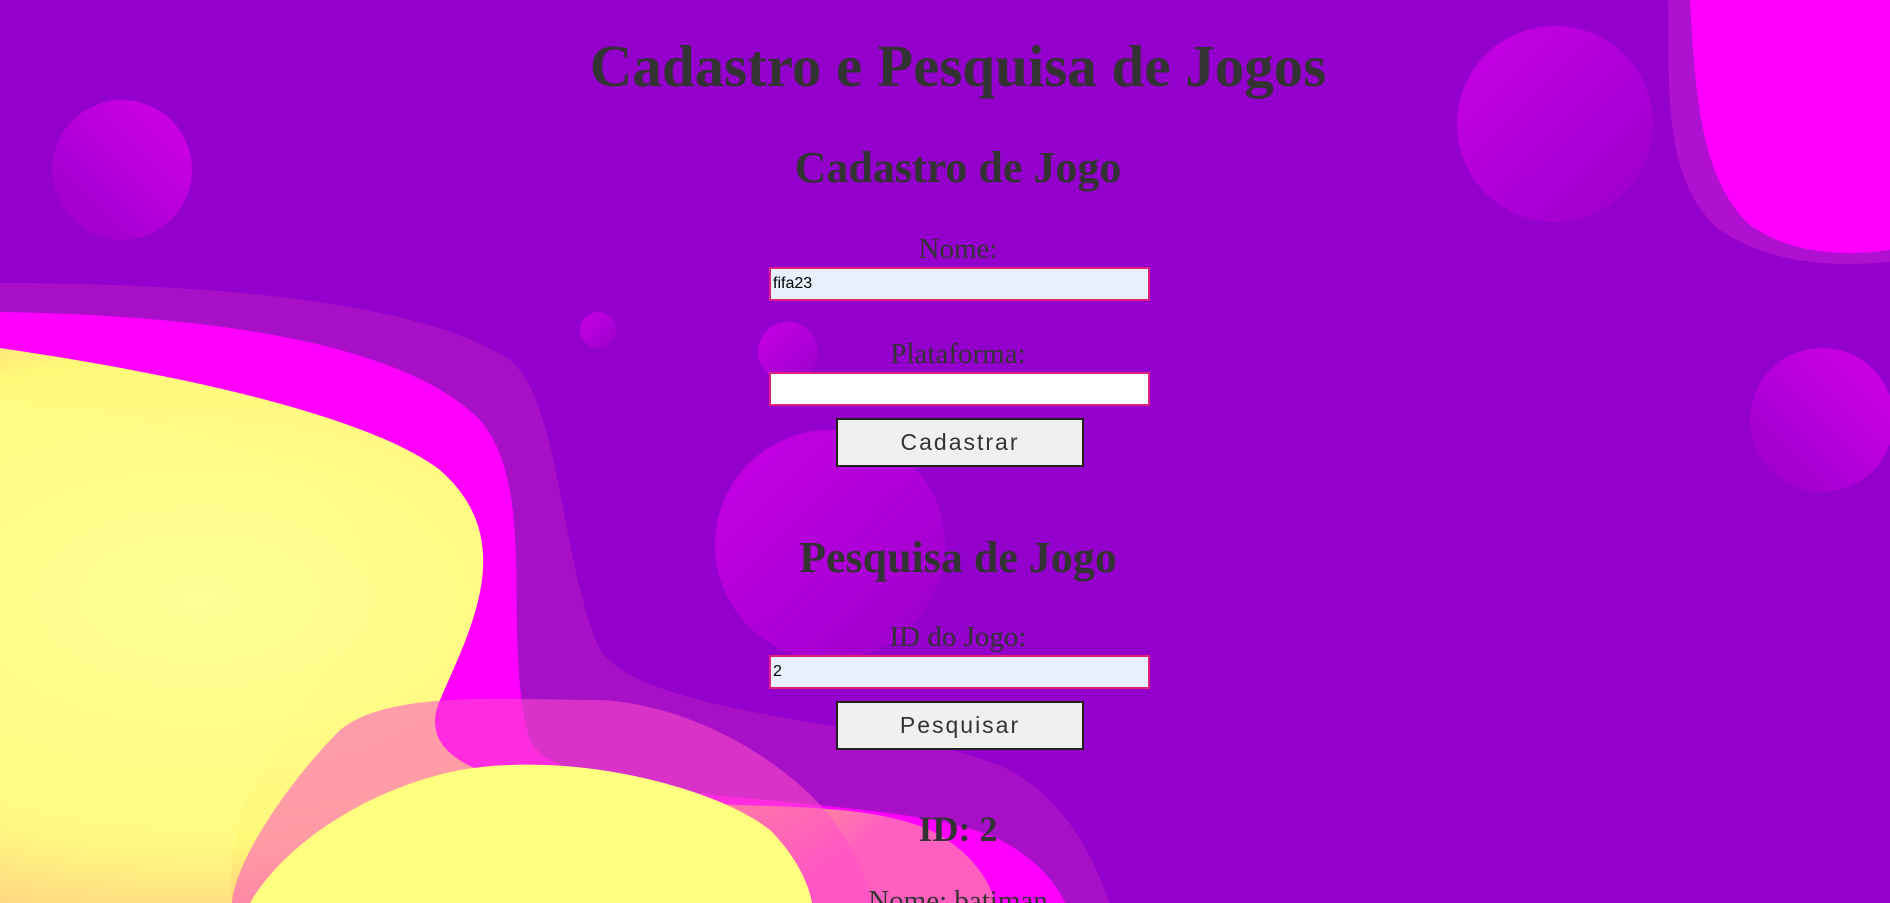 This screenshot has height=903, width=1890. I want to click on id-jogo-label: ID do Jogo:, so click(958, 637).